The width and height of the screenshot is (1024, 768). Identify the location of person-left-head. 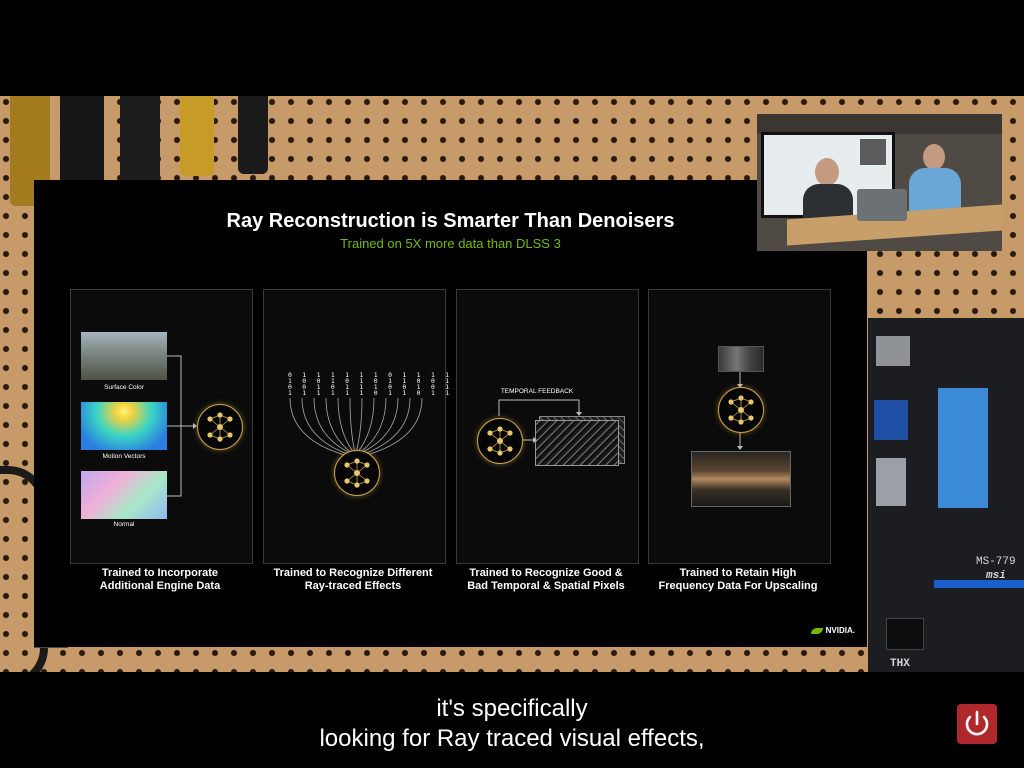
(827, 172).